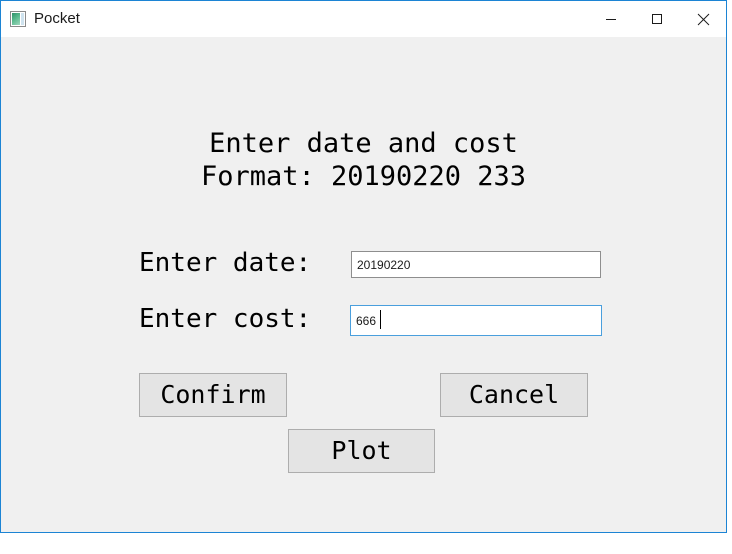 This screenshot has height=554, width=732. What do you see at coordinates (363, 176) in the screenshot?
I see `instruction-format: Format: 20190220 233` at bounding box center [363, 176].